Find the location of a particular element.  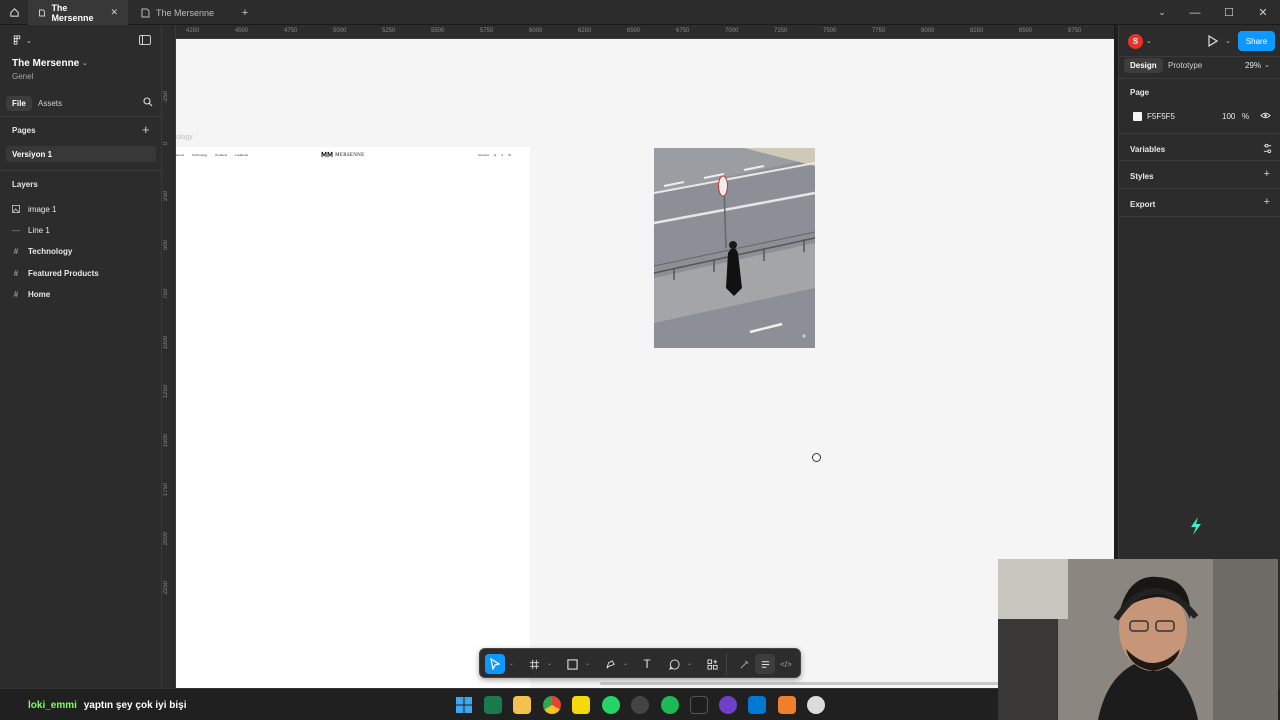

layer-label: Home is located at coordinates (39, 294).